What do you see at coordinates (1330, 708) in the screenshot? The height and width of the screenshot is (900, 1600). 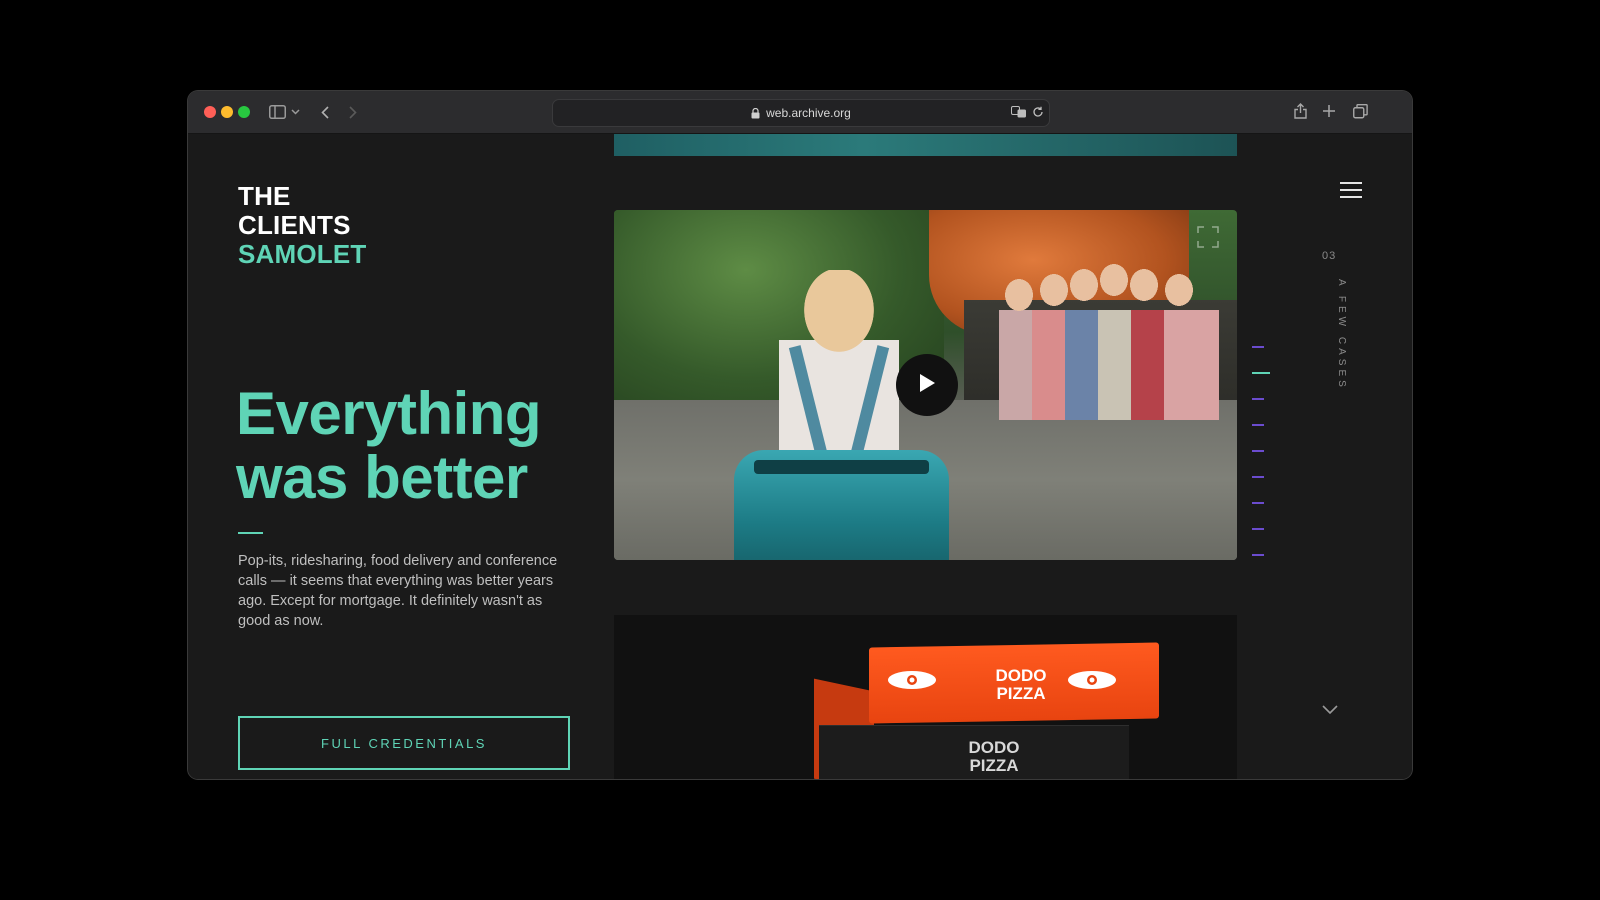 I see `scroll-down-icon` at bounding box center [1330, 708].